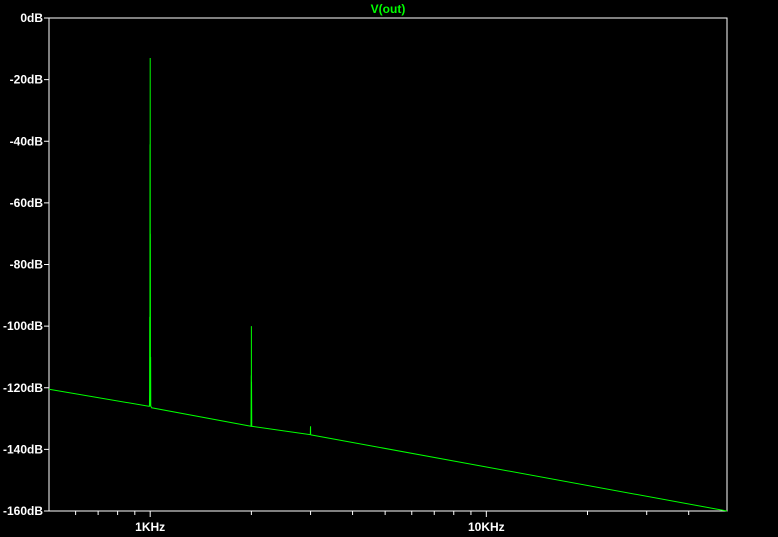 This screenshot has height=537, width=778. What do you see at coordinates (27, 203) in the screenshot?
I see `y-tick-label: -60dB` at bounding box center [27, 203].